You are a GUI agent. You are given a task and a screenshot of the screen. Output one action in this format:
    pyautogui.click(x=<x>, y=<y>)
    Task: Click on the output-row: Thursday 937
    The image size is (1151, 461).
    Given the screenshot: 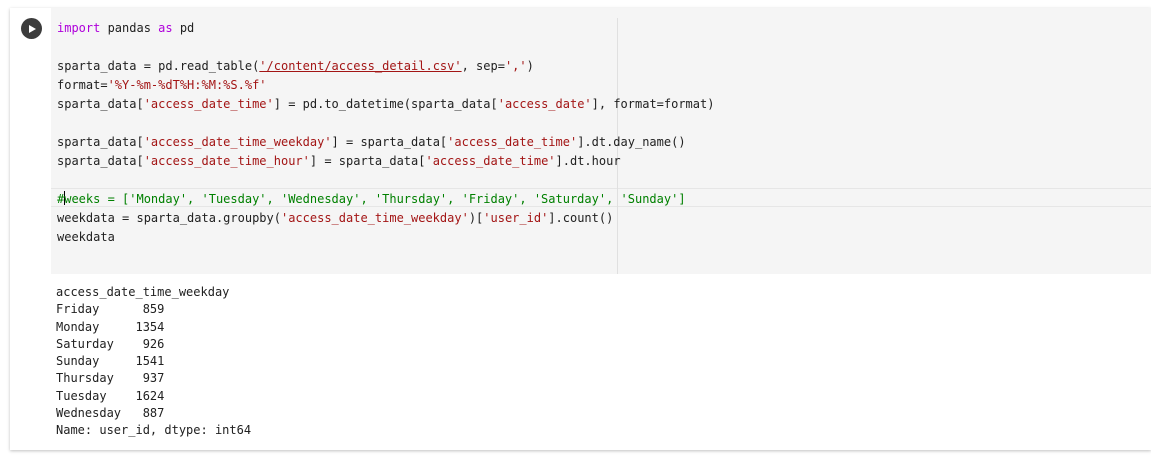 What is the action you would take?
    pyautogui.click(x=110, y=378)
    